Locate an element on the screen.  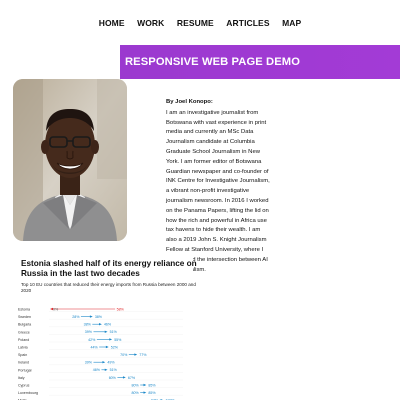
page-title: RESPONSIVE WEB PAGE DEMO is located at coordinates (213, 62).